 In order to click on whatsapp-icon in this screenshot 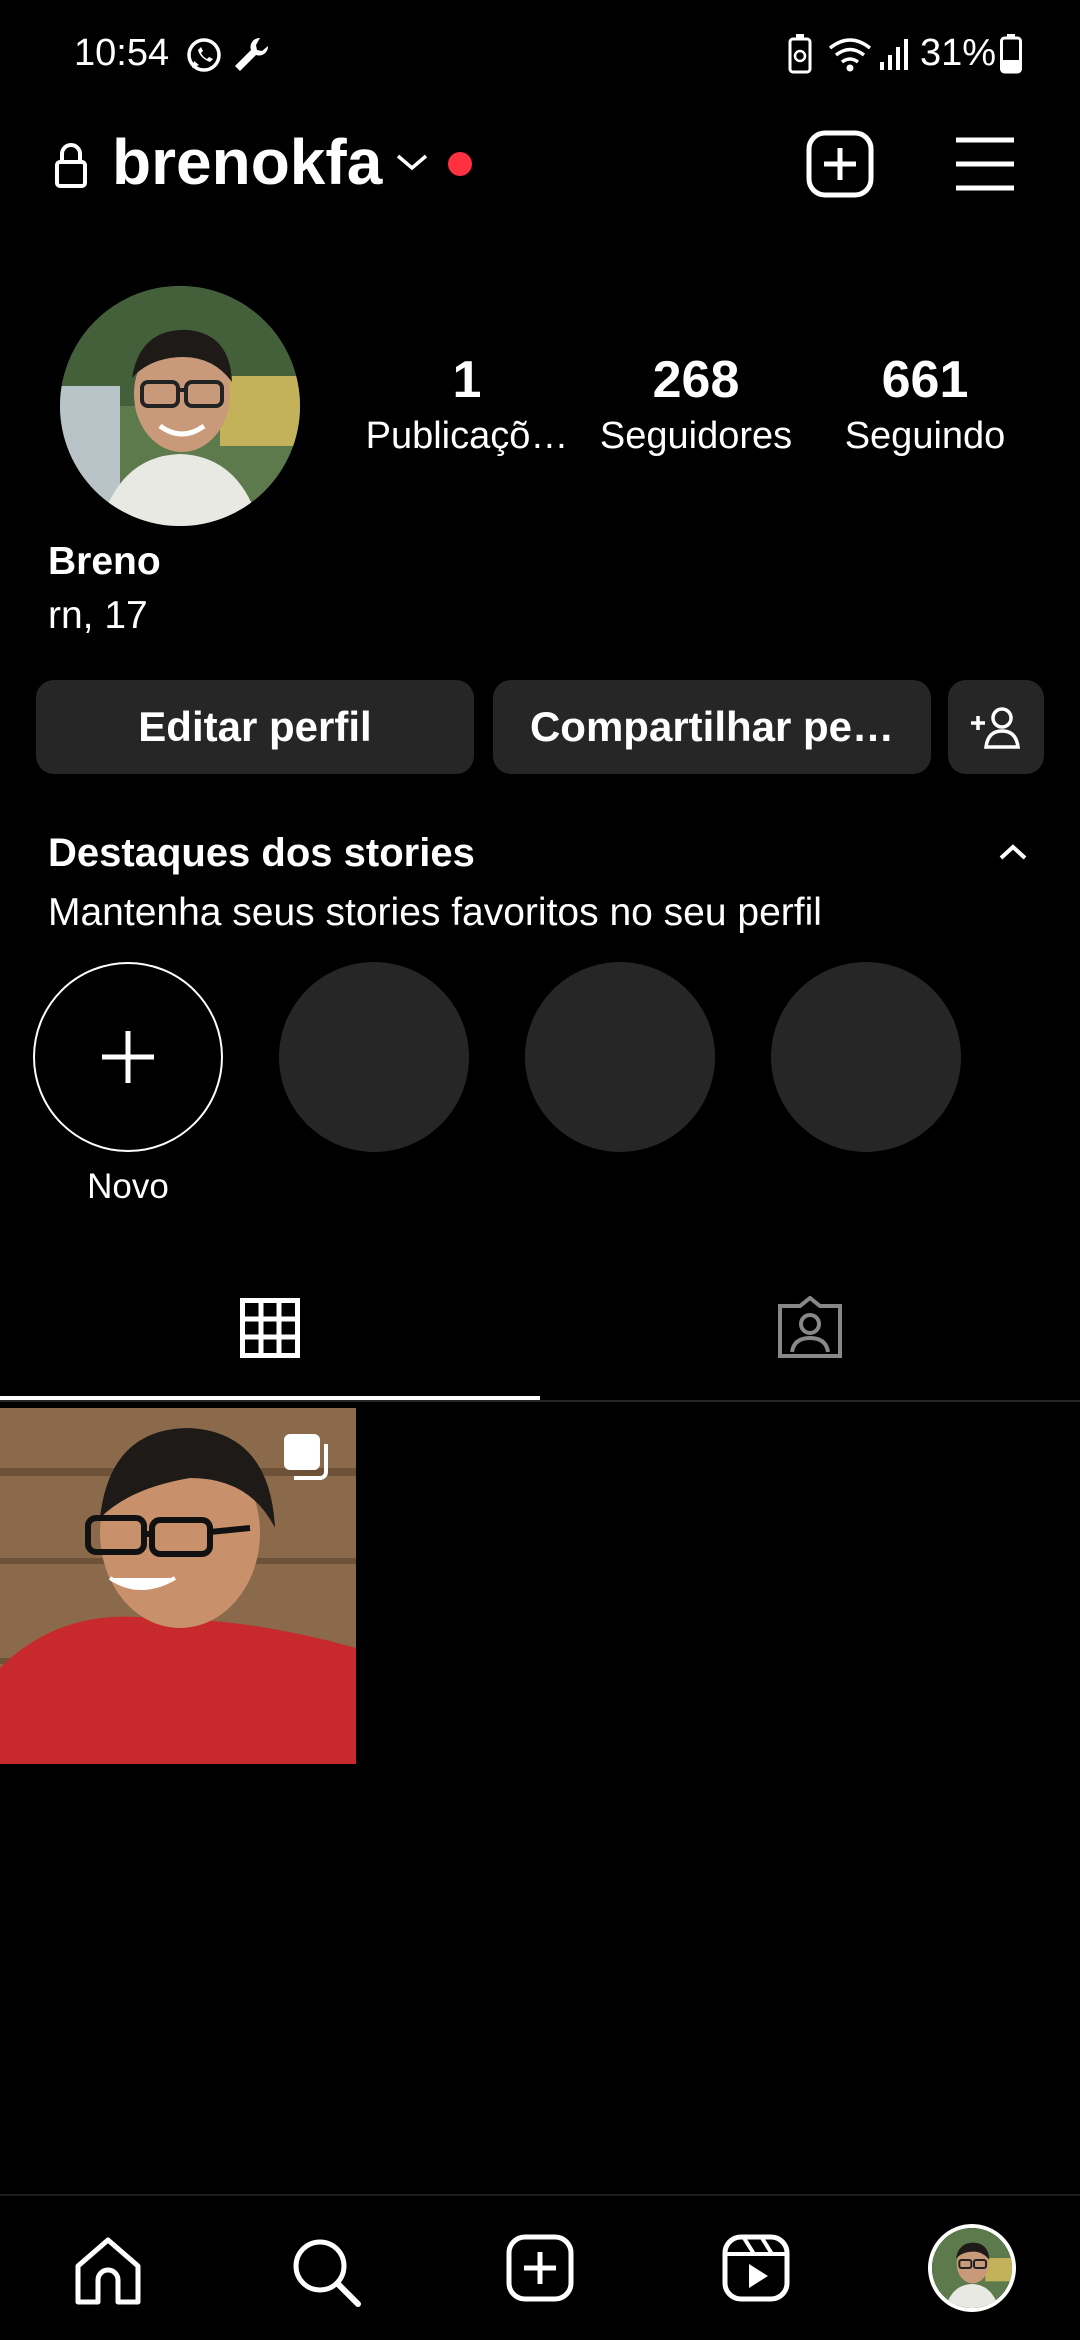, I will do `click(204, 56)`.